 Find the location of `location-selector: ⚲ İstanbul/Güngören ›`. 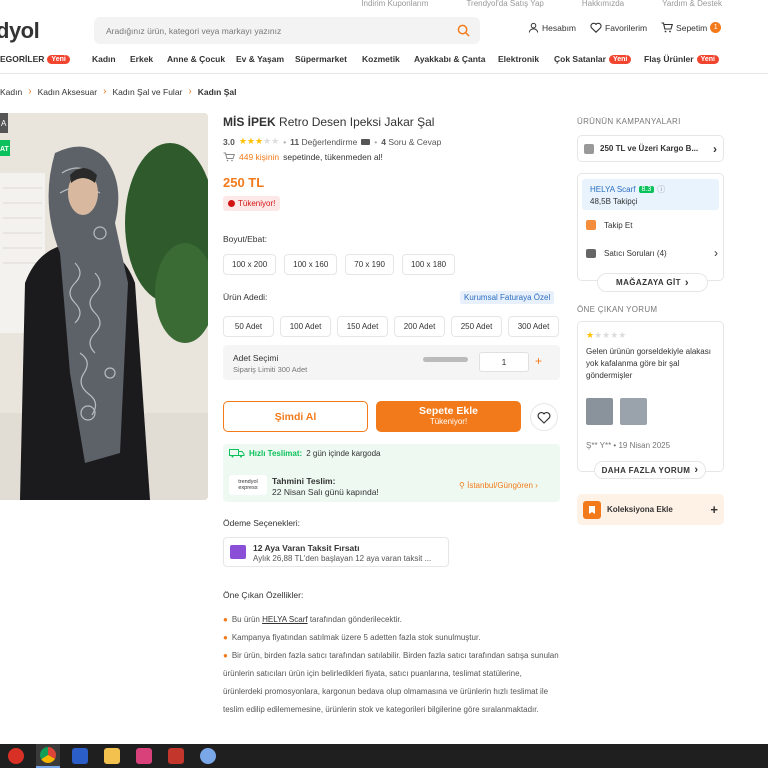

location-selector: ⚲ İstanbul/Güngören › is located at coordinates (498, 485).